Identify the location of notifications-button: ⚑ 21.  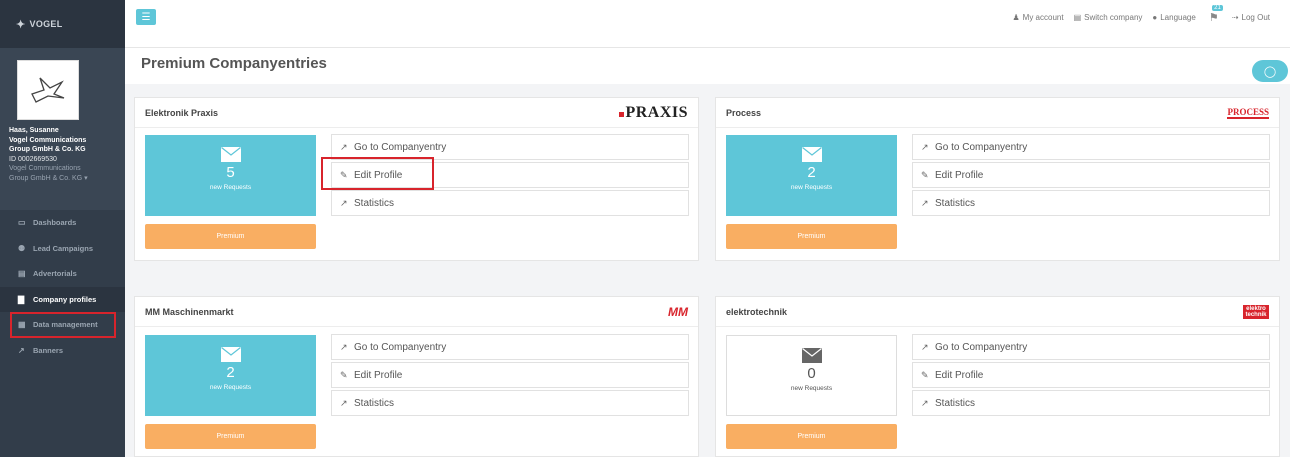
(1214, 15).